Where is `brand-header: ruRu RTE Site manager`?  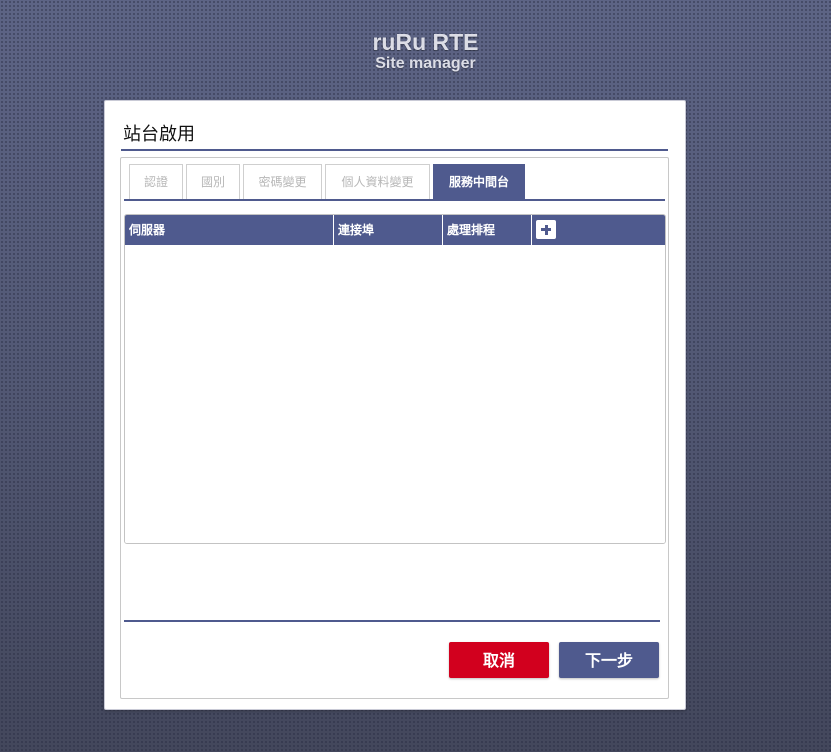 brand-header: ruRu RTE Site manager is located at coordinates (415, 51).